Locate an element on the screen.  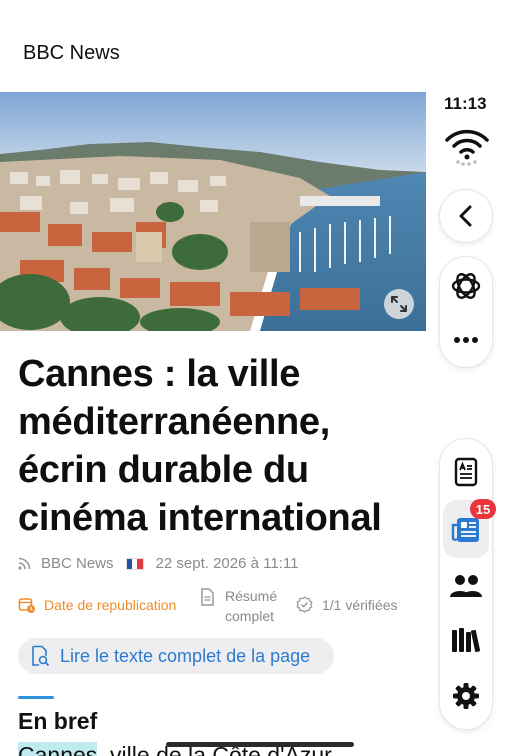
people-button is located at coordinates (466, 586).